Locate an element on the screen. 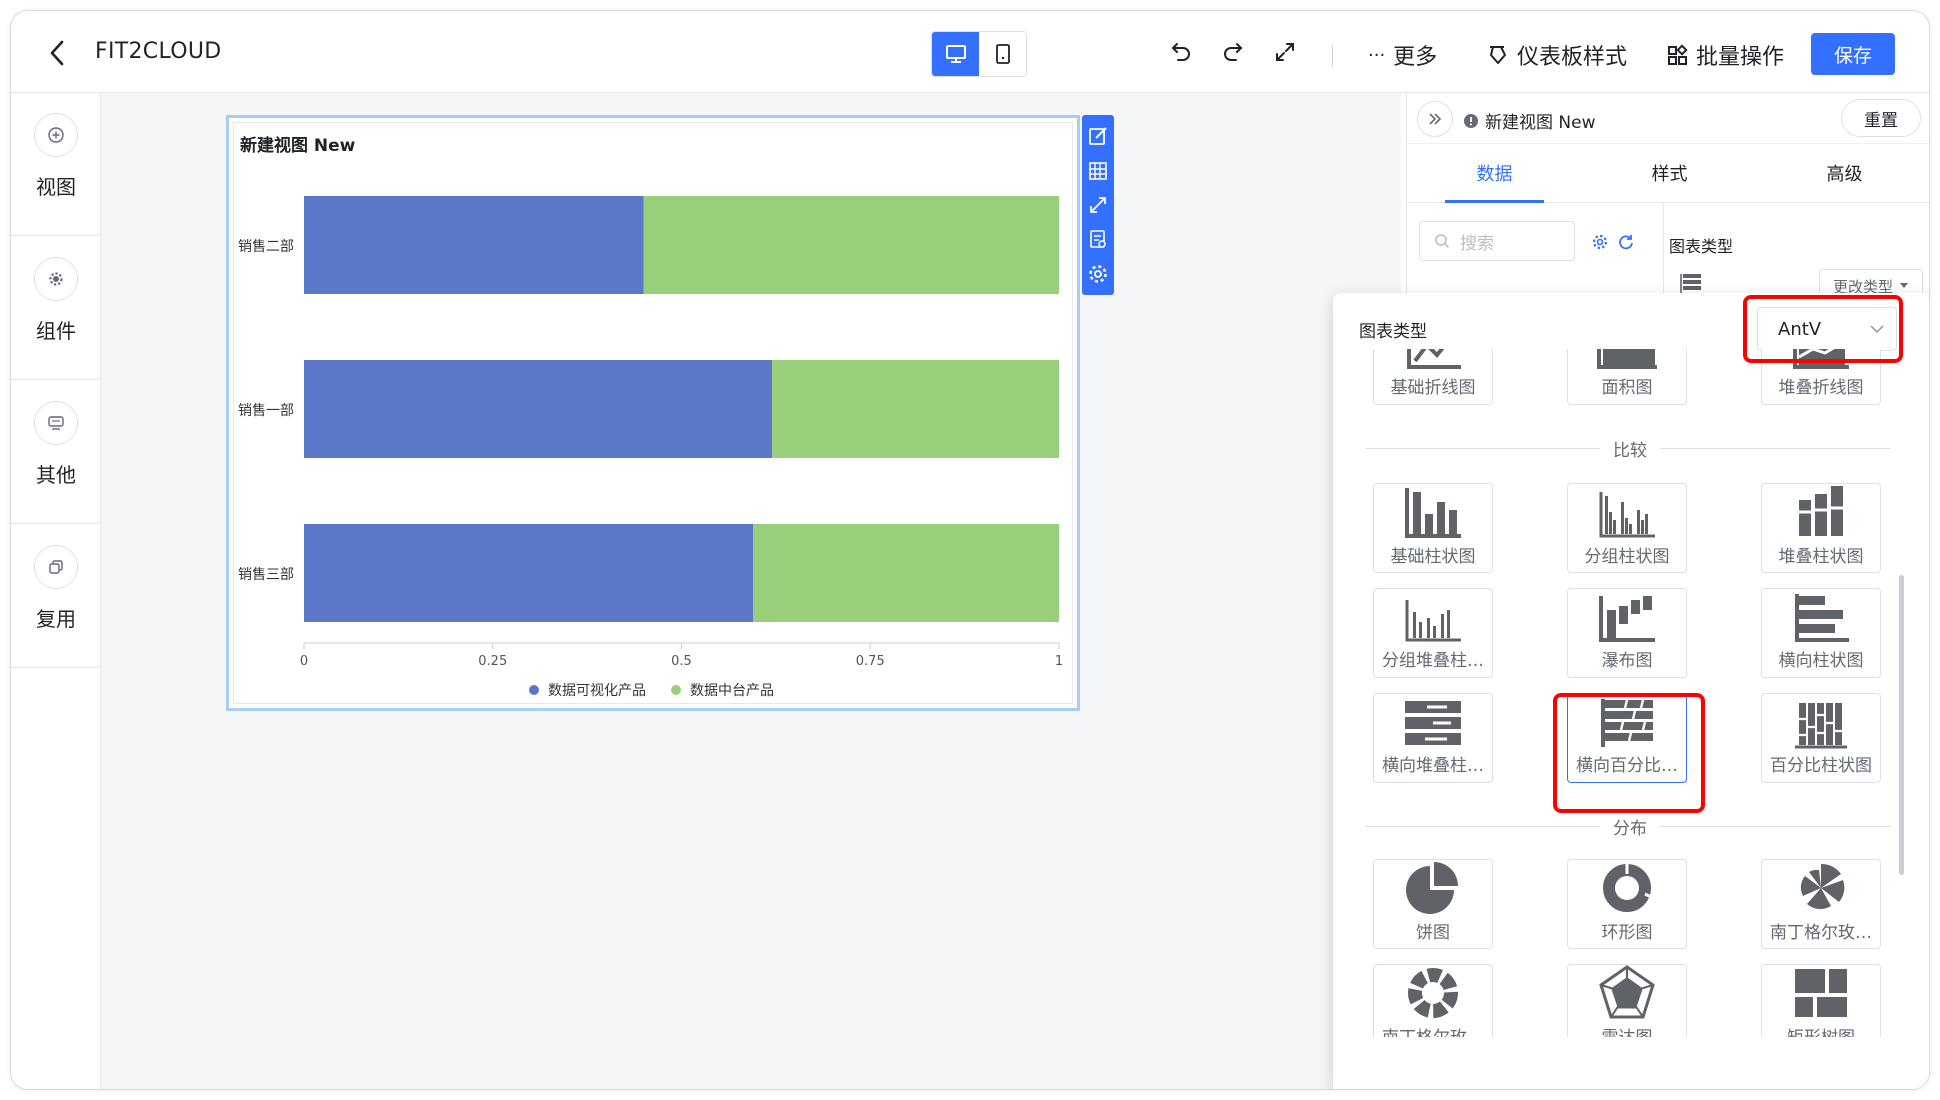 This screenshot has height=1100, width=1940. rail-label-reuse: 复用 is located at coordinates (56, 619).